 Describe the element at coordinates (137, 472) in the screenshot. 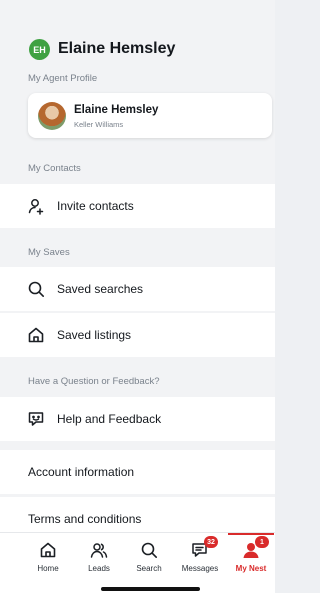

I see `account-information-row: Account information` at that location.